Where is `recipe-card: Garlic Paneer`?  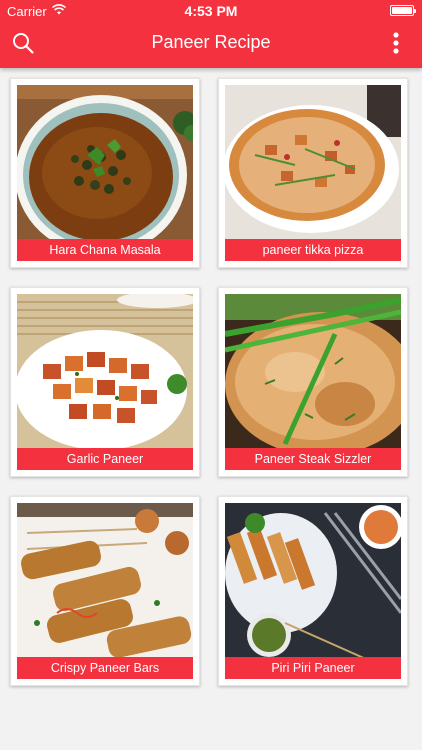 recipe-card: Garlic Paneer is located at coordinates (105, 382).